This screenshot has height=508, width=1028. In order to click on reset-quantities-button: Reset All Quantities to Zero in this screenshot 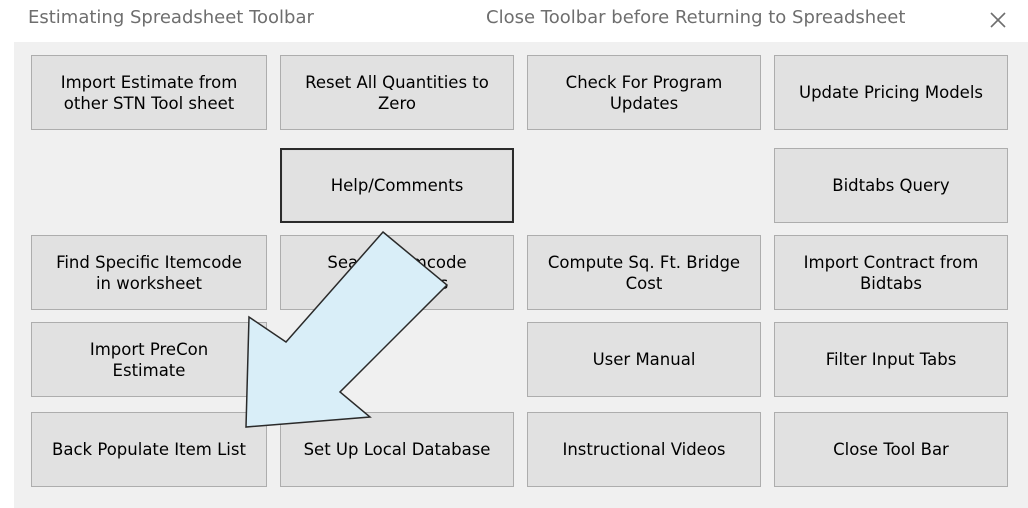, I will do `click(397, 92)`.